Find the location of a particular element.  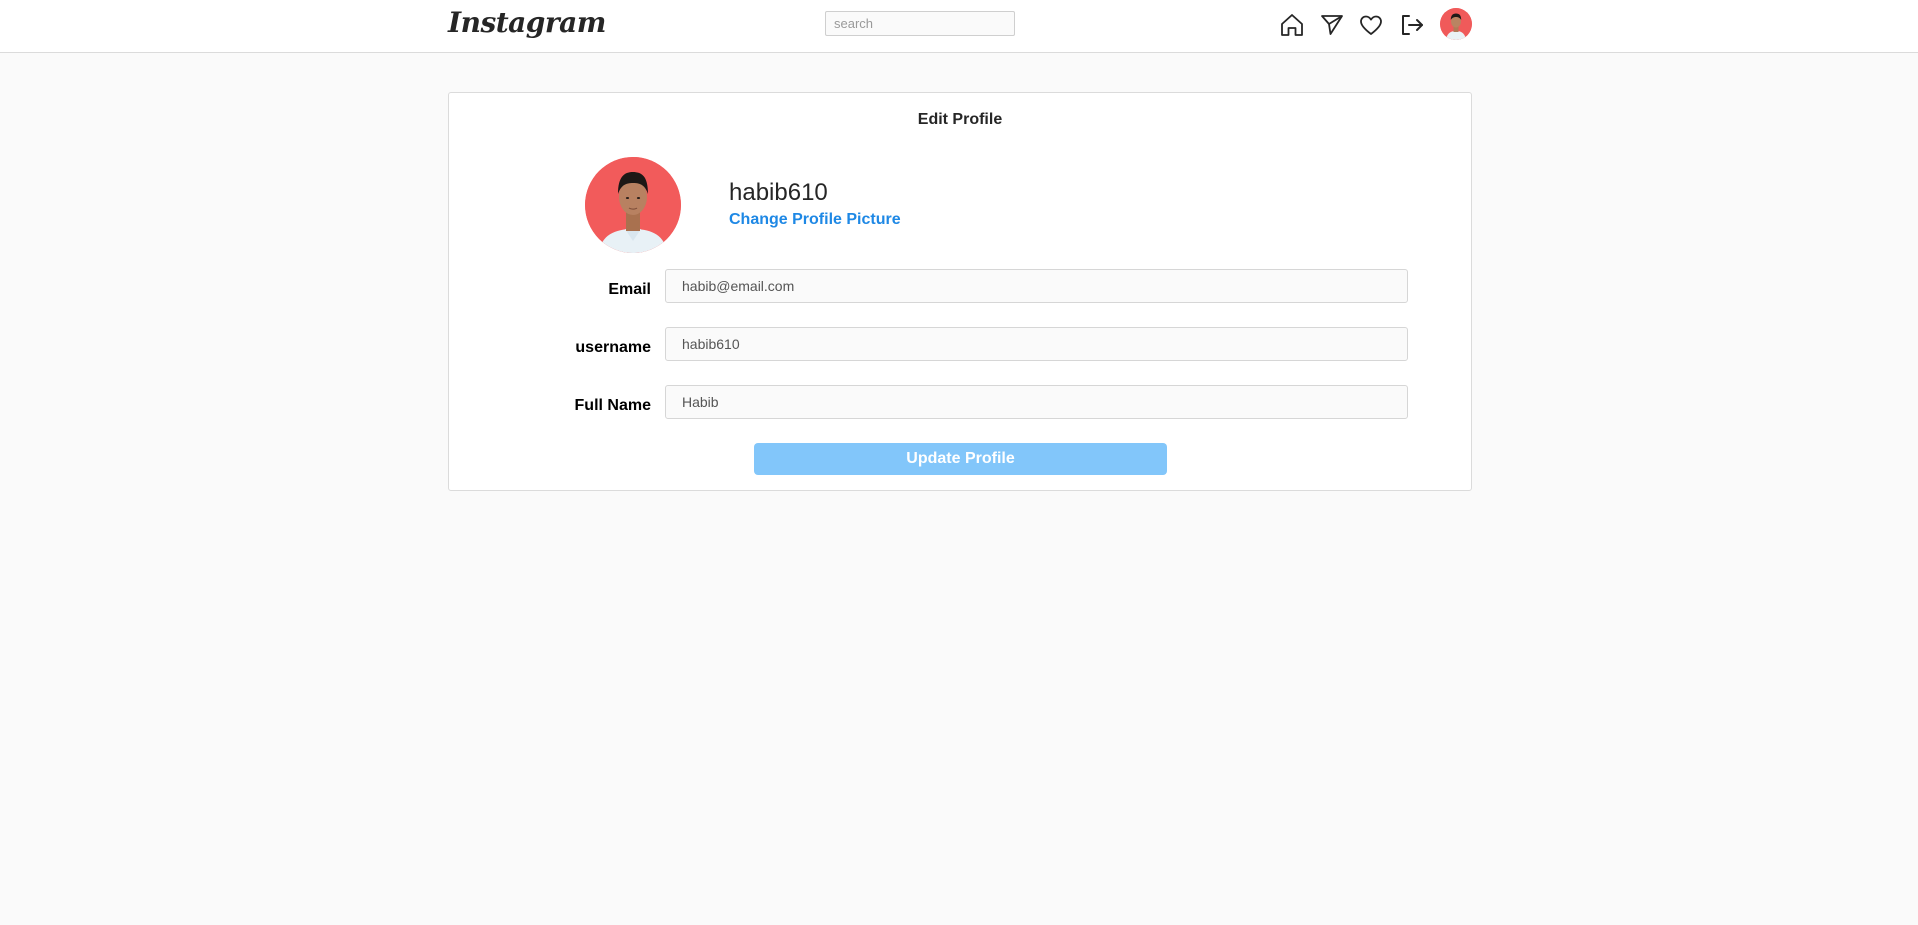

full-name-label: Full Name is located at coordinates (612, 405).